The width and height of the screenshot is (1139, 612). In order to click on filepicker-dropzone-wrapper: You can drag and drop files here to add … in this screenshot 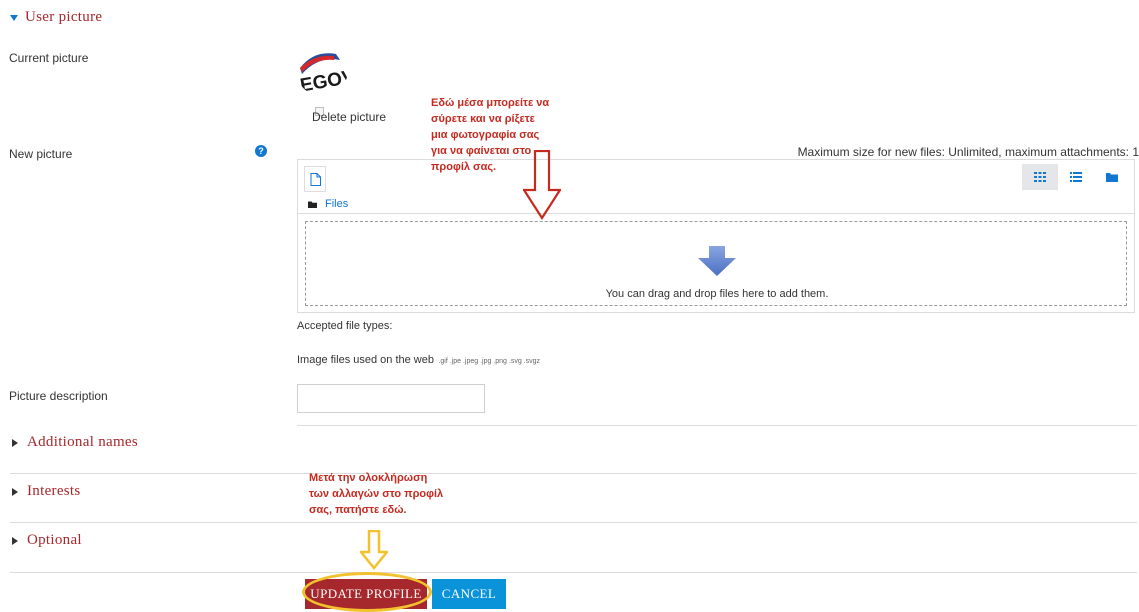, I will do `click(716, 263)`.